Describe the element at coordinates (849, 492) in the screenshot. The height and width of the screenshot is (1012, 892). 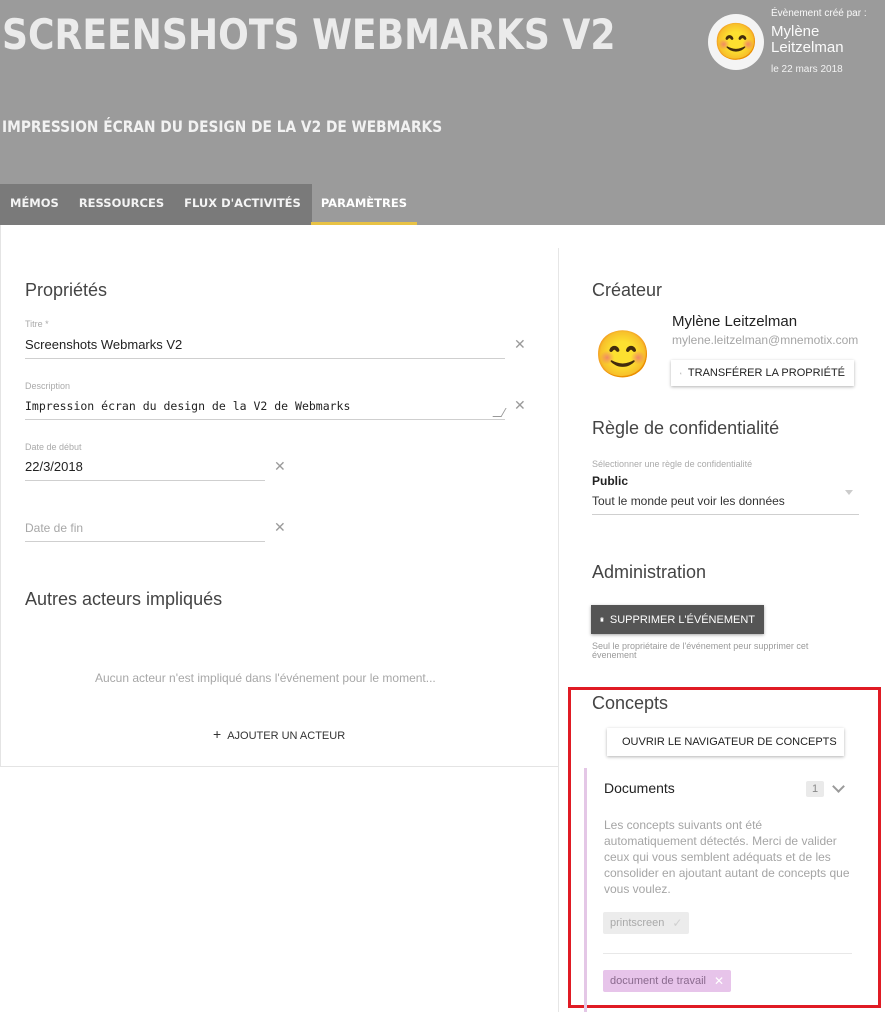
I see `chevron-down-icon` at that location.